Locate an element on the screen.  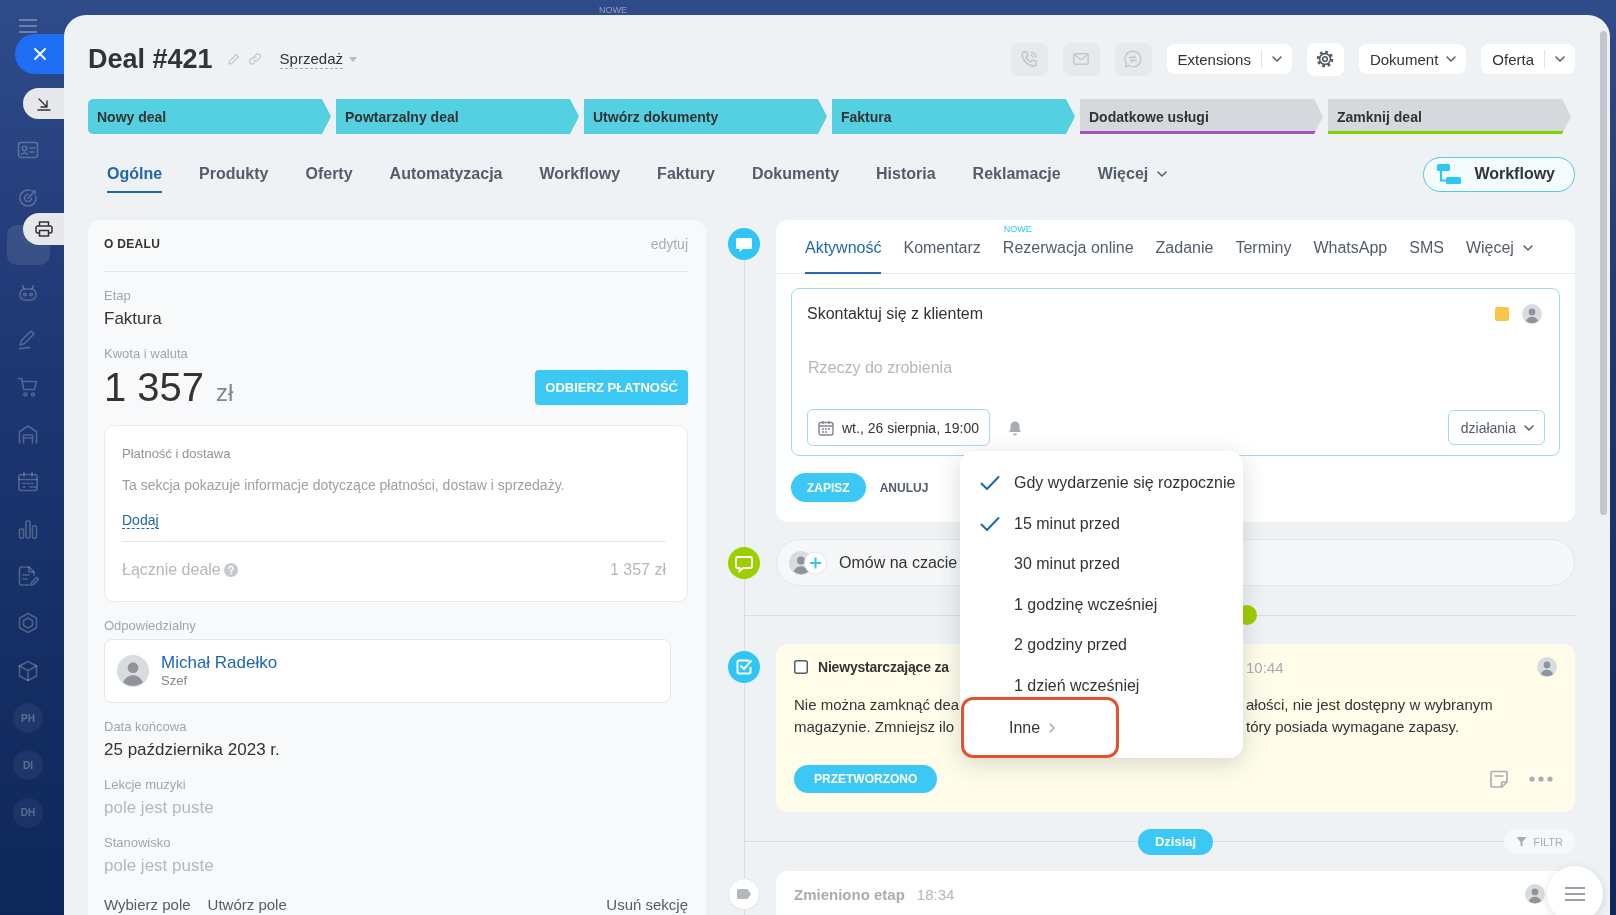
warehouse-icon is located at coordinates (28, 434).